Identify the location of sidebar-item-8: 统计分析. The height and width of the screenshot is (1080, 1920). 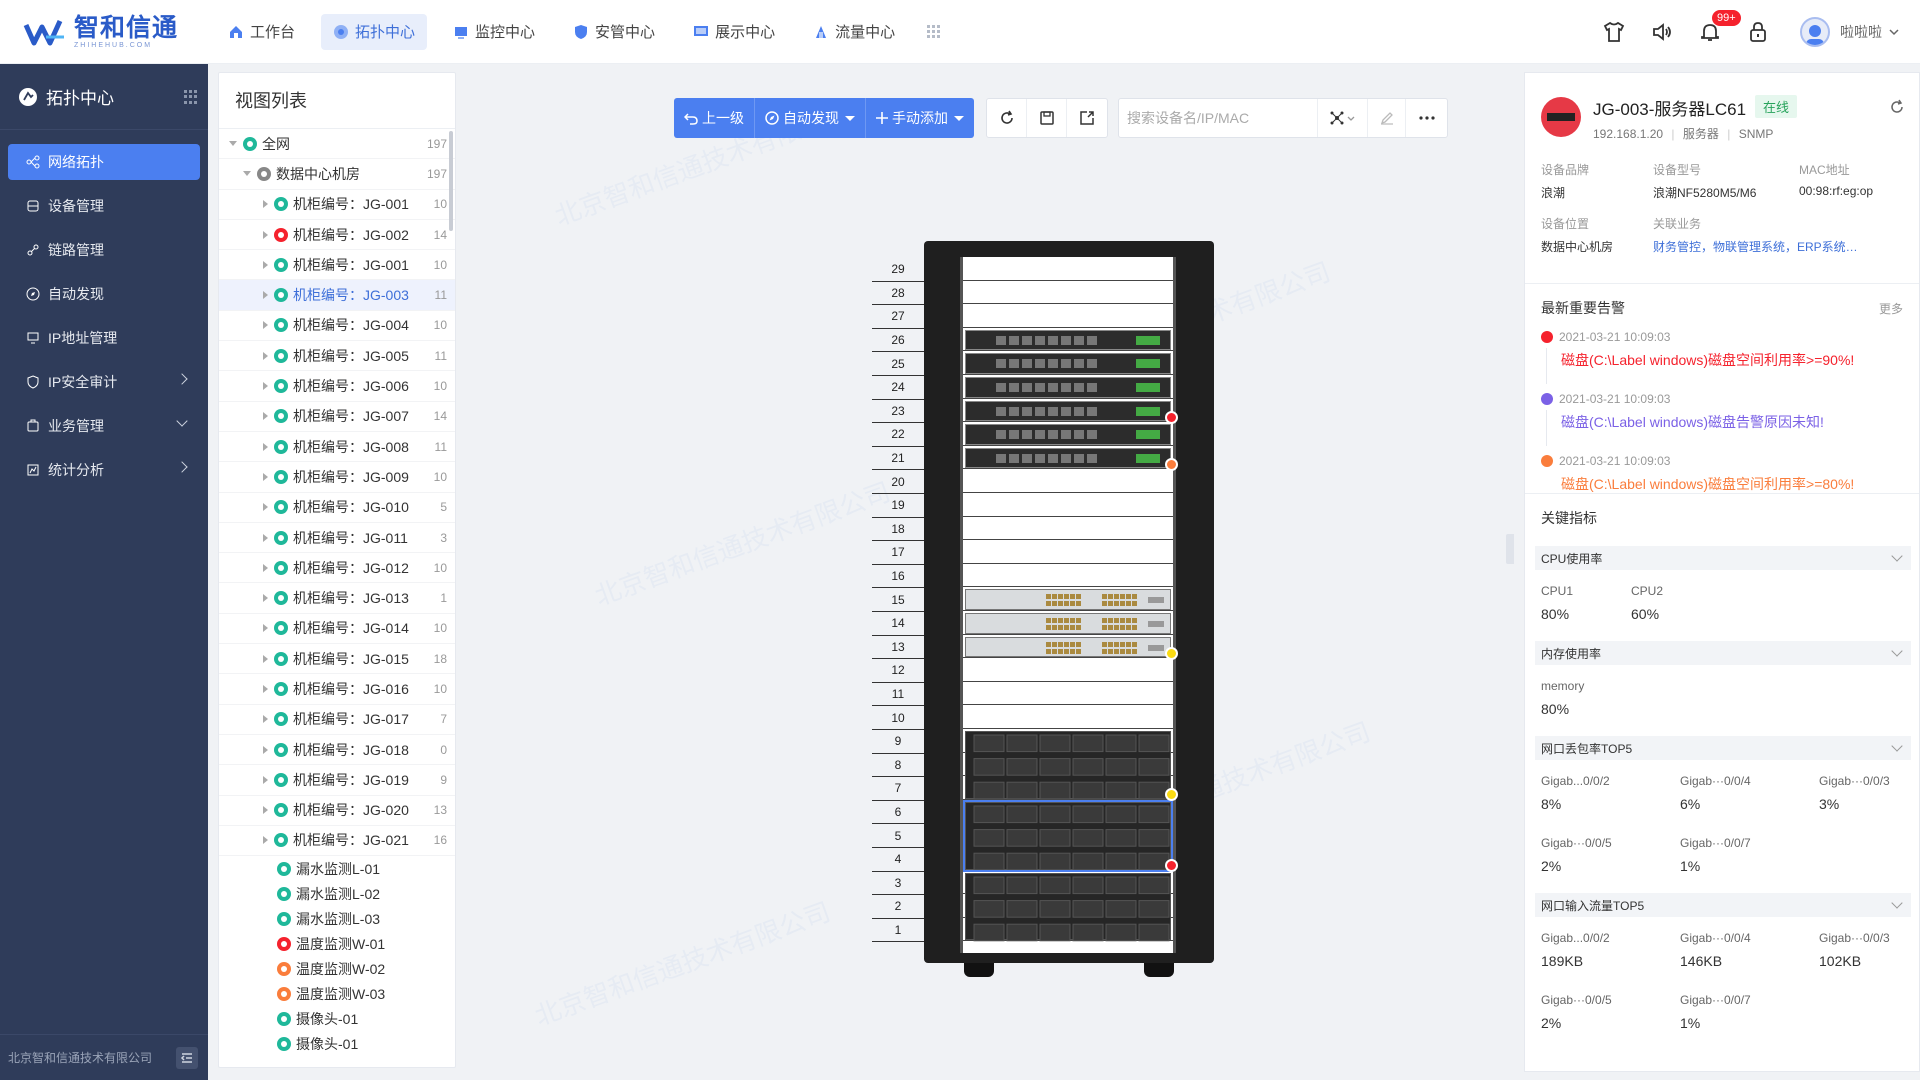
(104, 470).